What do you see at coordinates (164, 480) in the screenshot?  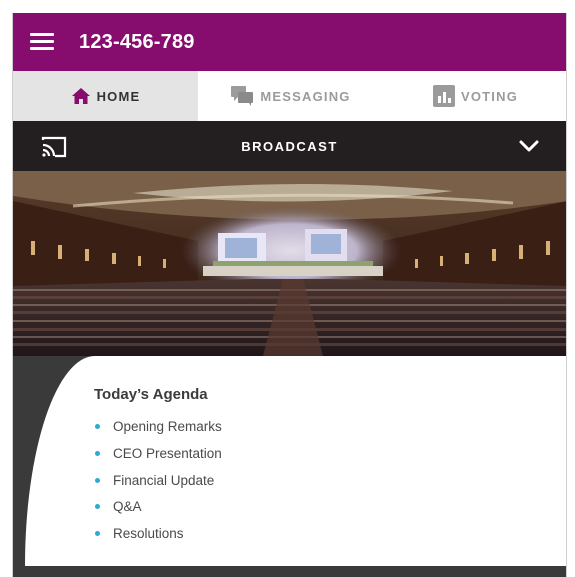 I see `agenda-item-label: Financial Update` at bounding box center [164, 480].